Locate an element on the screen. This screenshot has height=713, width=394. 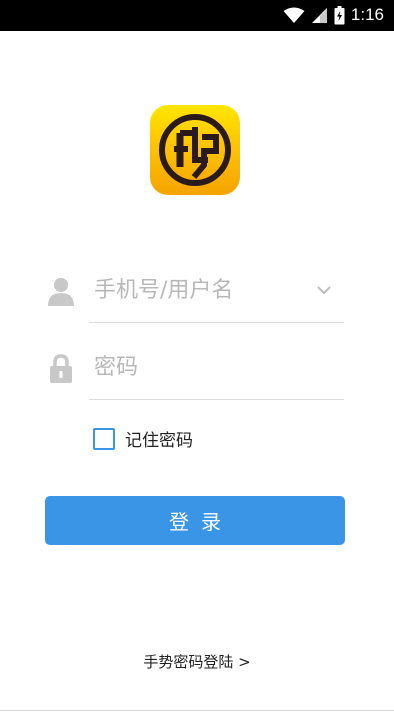
username-underline is located at coordinates (216, 322).